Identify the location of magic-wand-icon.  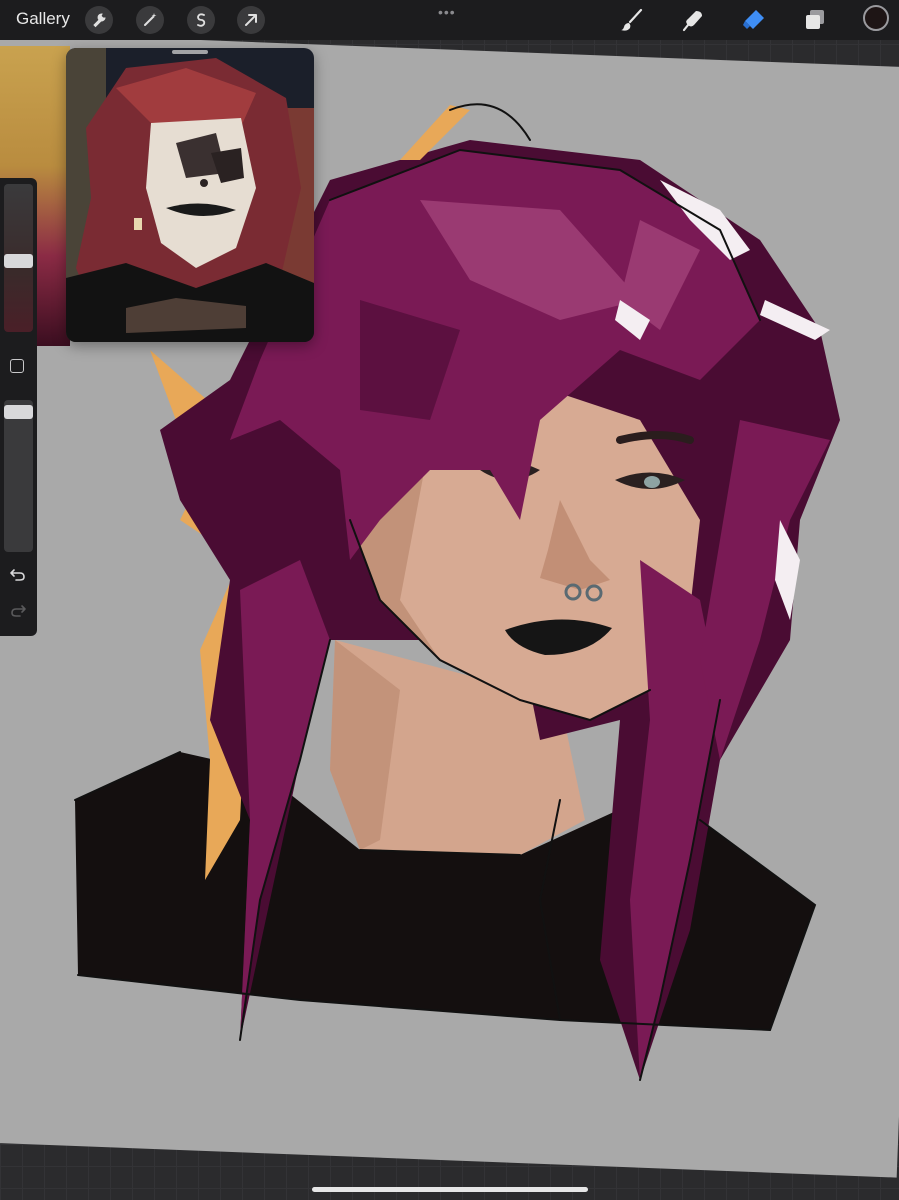
(150, 20).